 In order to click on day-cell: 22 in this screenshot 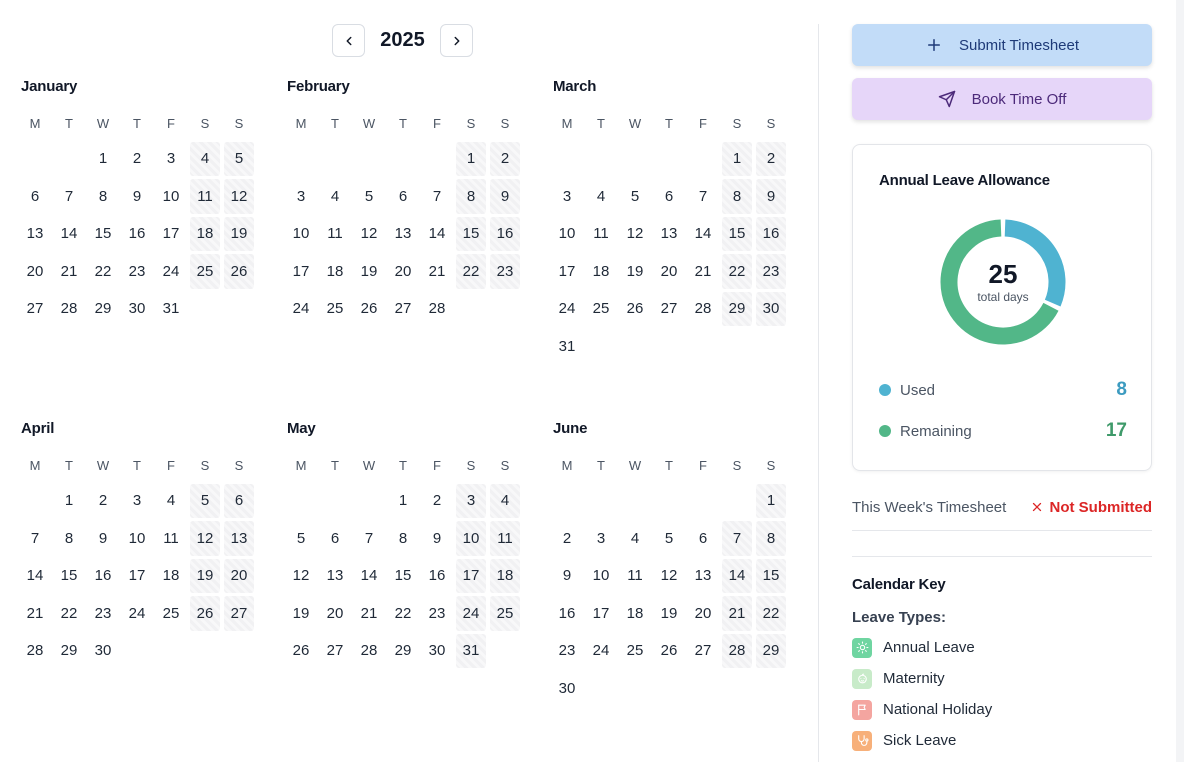, I will do `click(103, 272)`.